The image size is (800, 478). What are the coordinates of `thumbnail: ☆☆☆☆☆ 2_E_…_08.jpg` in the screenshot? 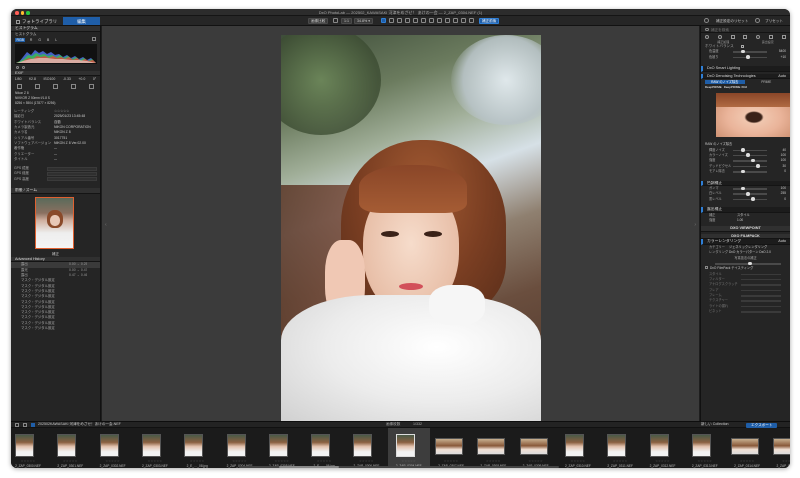 It's located at (197, 448).